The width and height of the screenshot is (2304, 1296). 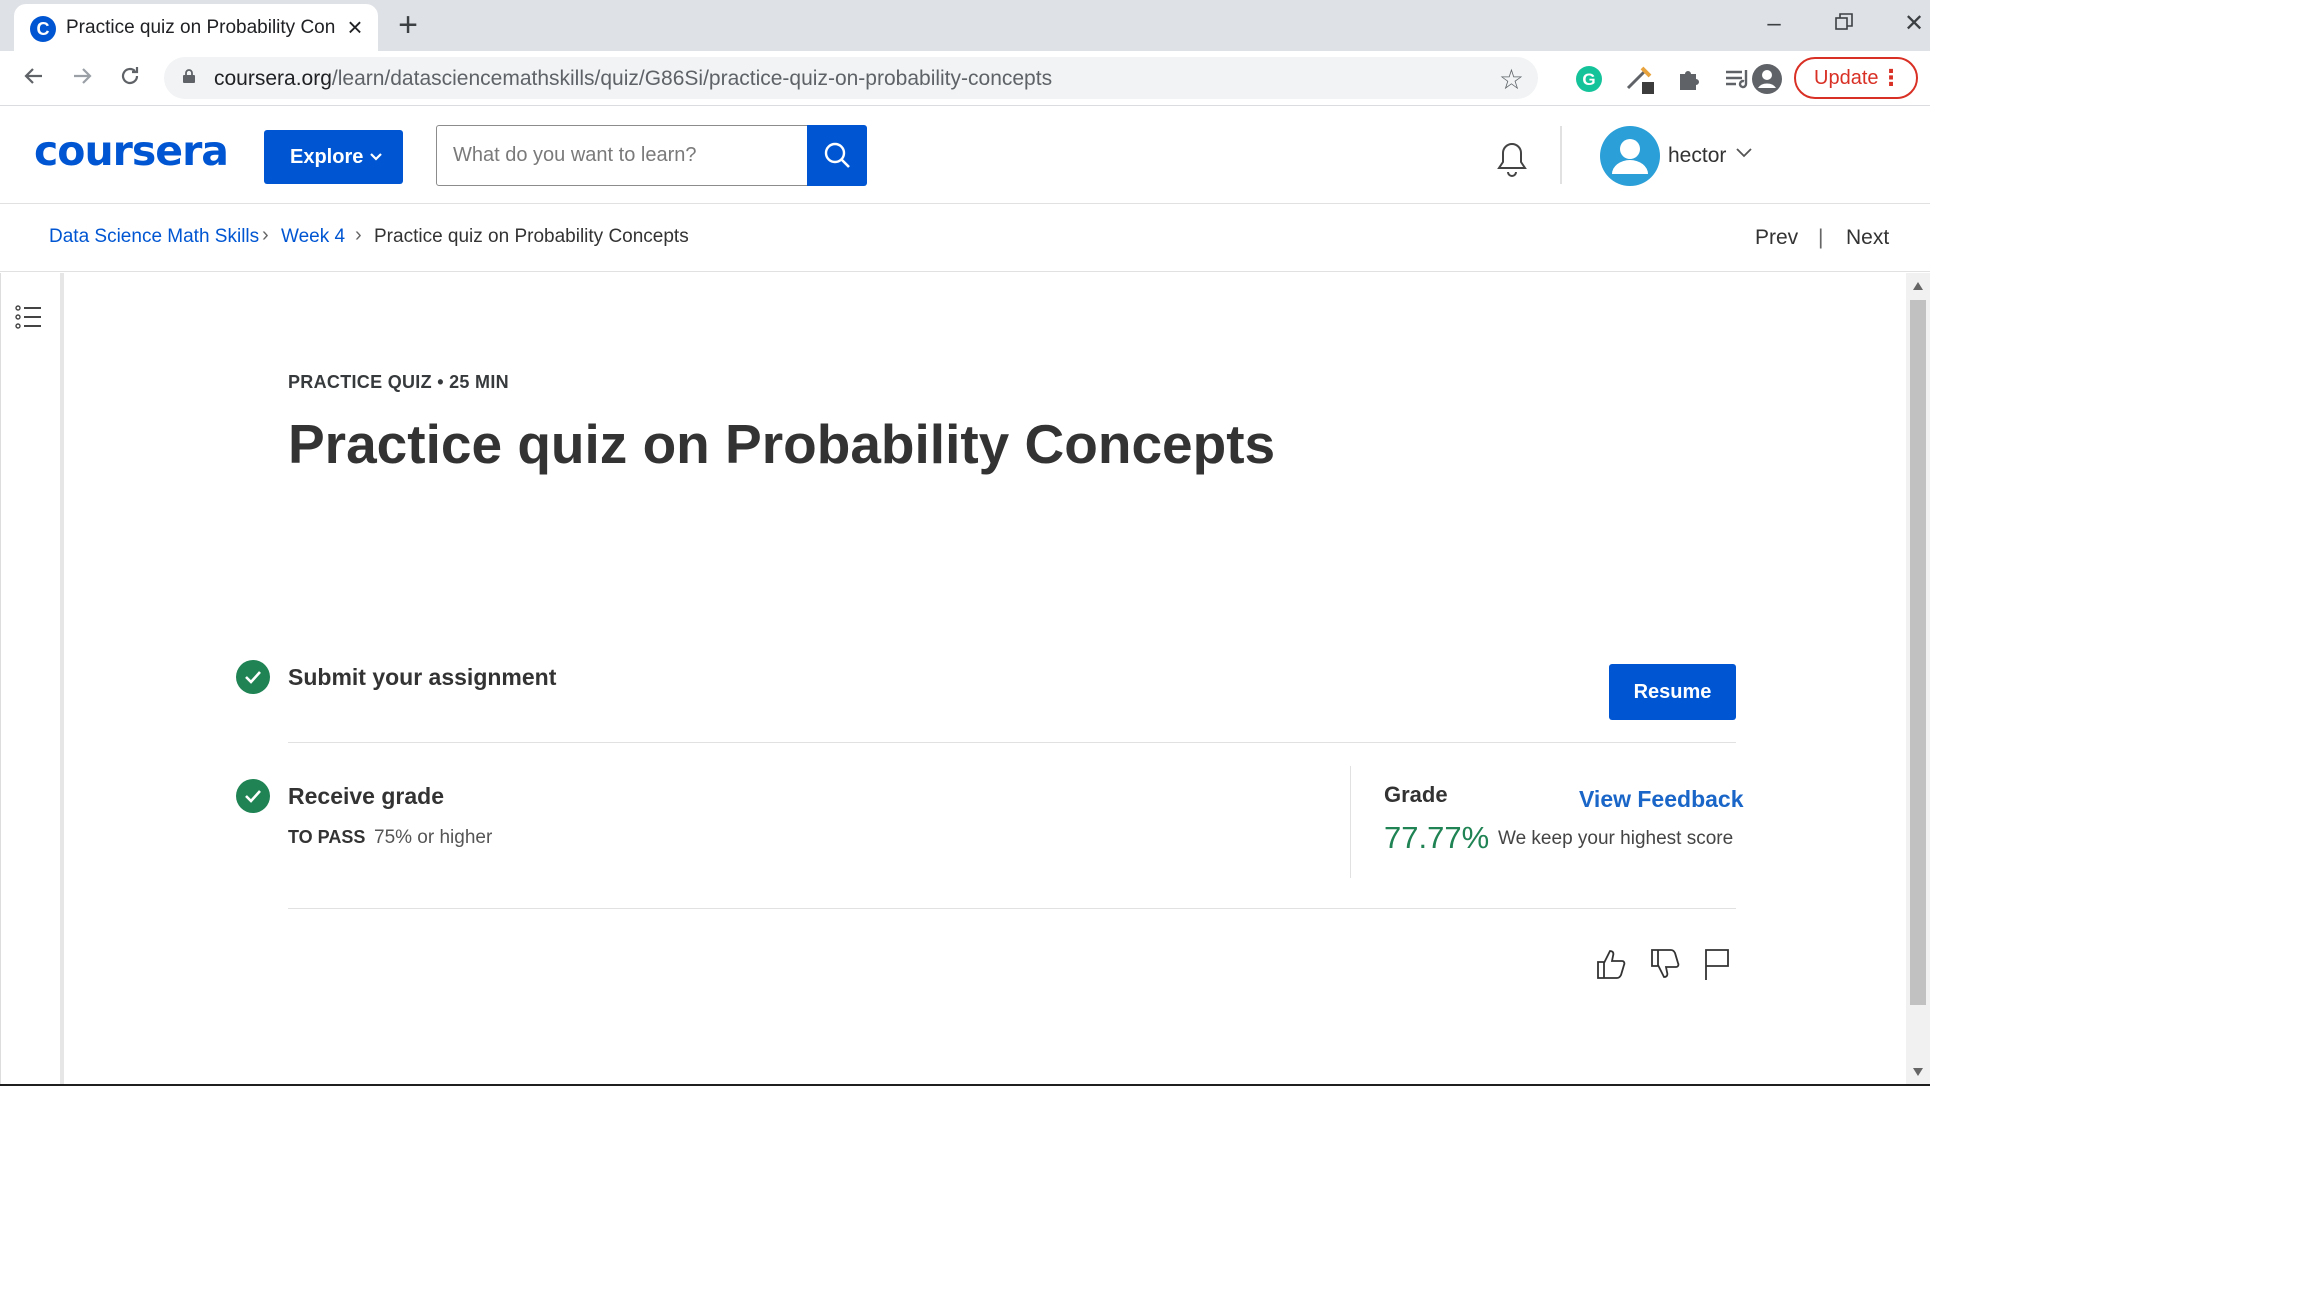 What do you see at coordinates (131, 151) in the screenshot?
I see `coursera-logo: coursera` at bounding box center [131, 151].